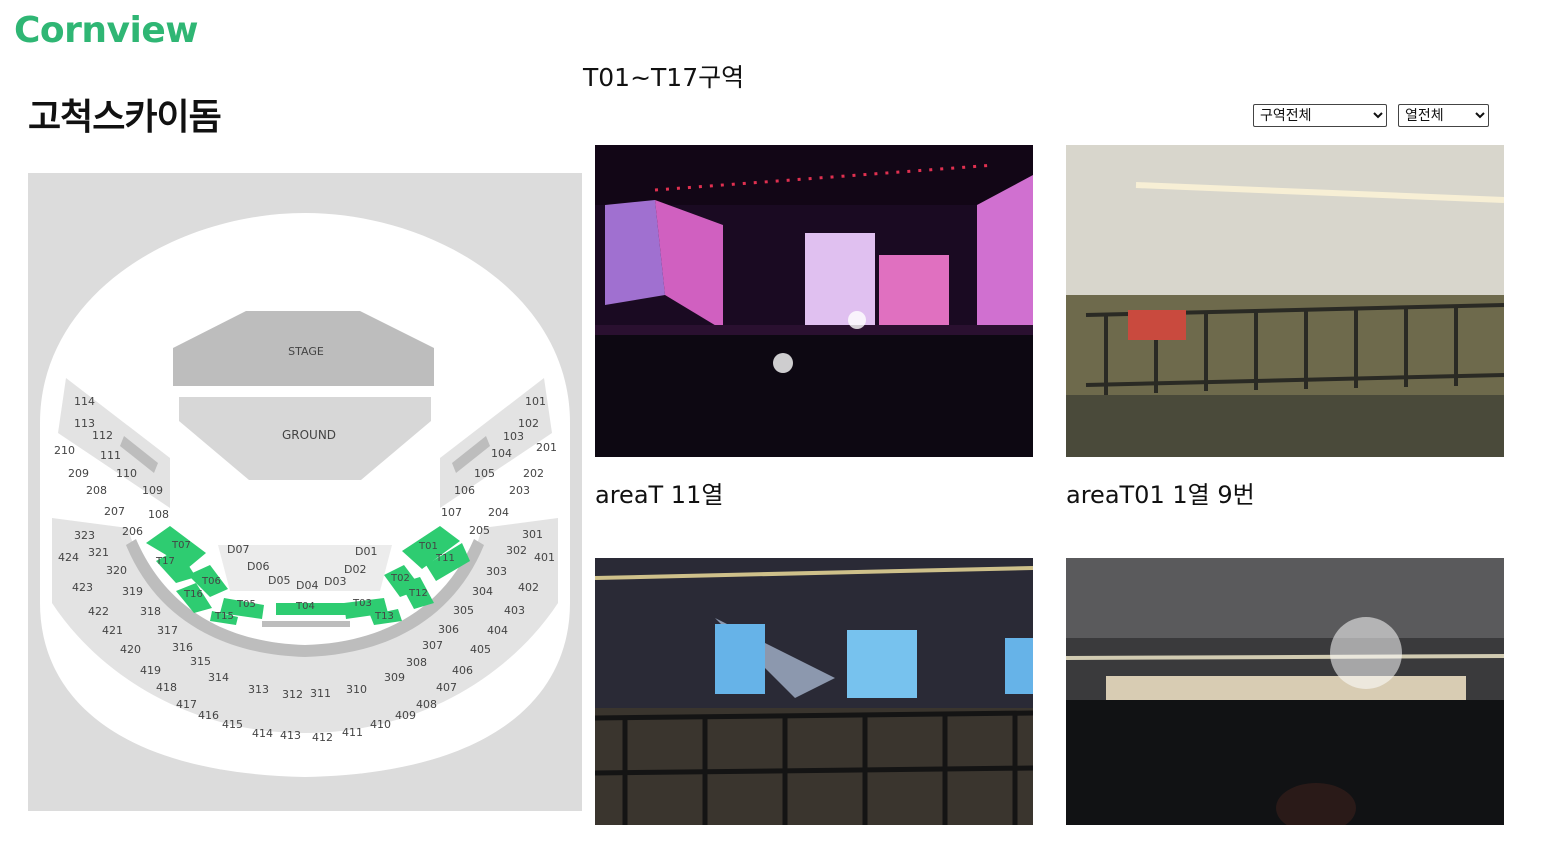  I want to click on t-label: T12, so click(418, 593).